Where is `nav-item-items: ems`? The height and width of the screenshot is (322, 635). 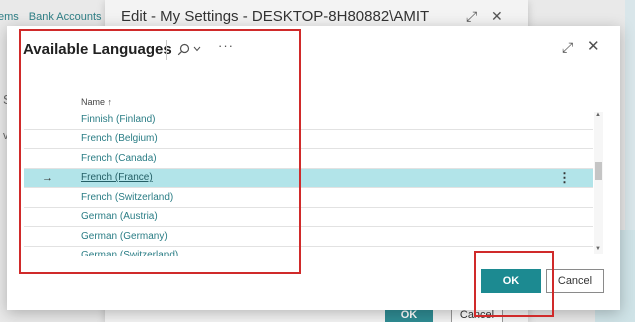 nav-item-items: ems is located at coordinates (9, 17).